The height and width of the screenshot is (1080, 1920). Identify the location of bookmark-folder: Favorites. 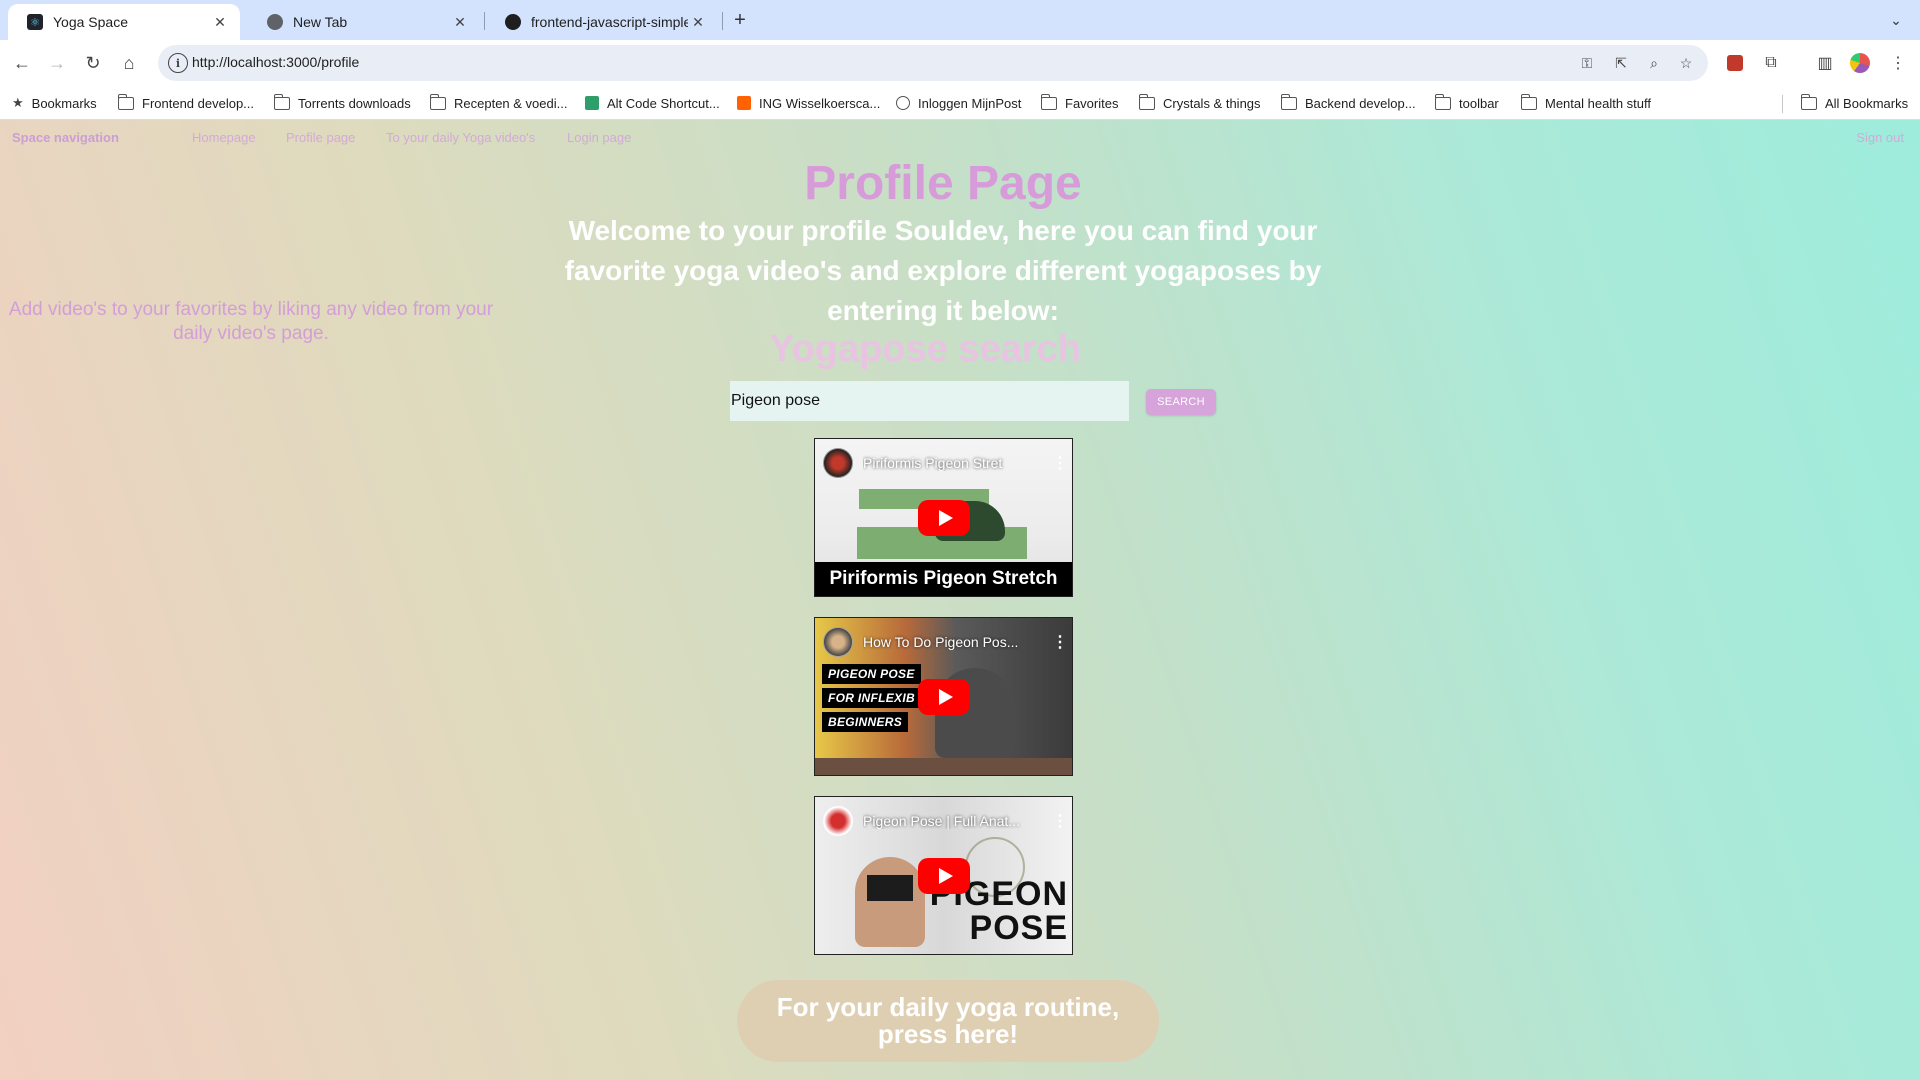
(1079, 103).